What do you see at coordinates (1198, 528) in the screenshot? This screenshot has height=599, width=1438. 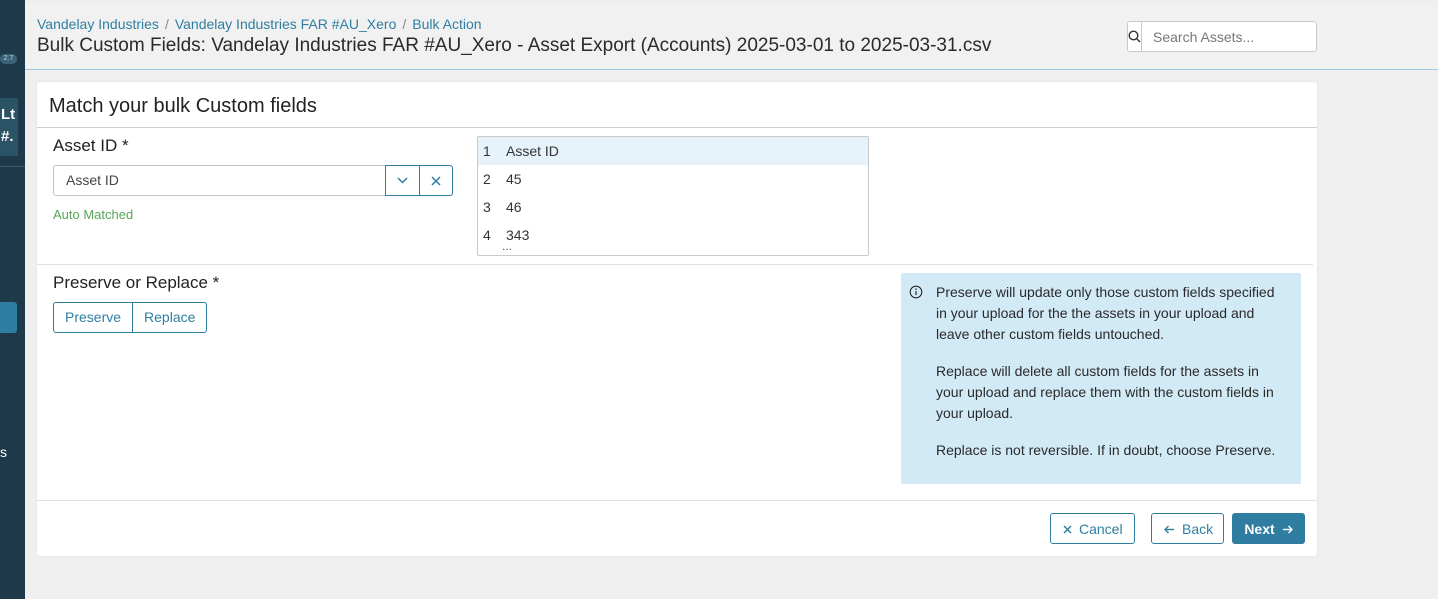 I see `back-button-label: Back` at bounding box center [1198, 528].